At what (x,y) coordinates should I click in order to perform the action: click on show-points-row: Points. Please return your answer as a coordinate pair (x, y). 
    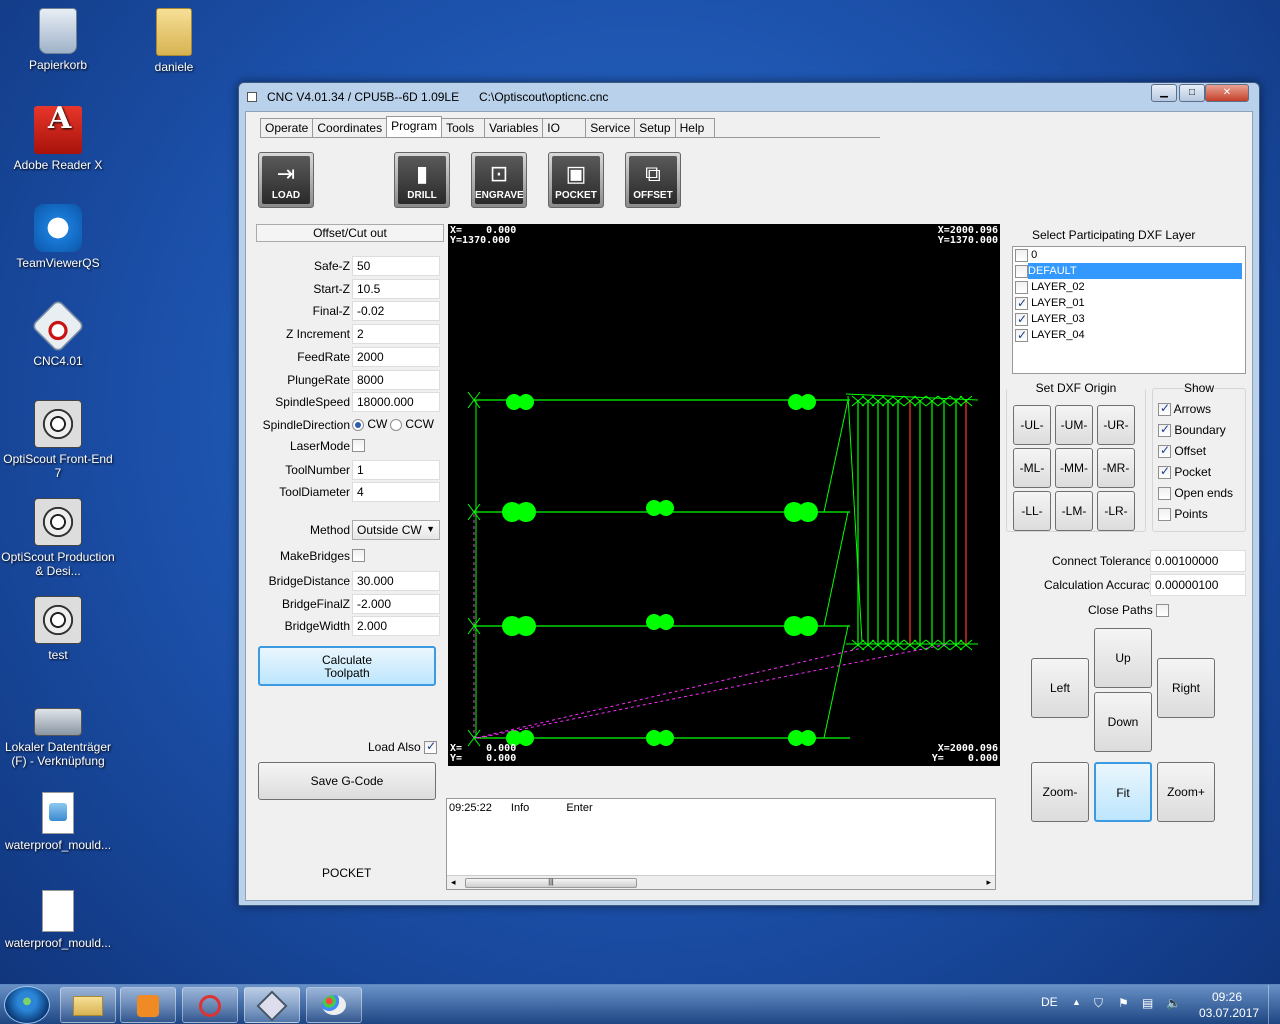
    Looking at the image, I should click on (1183, 514).